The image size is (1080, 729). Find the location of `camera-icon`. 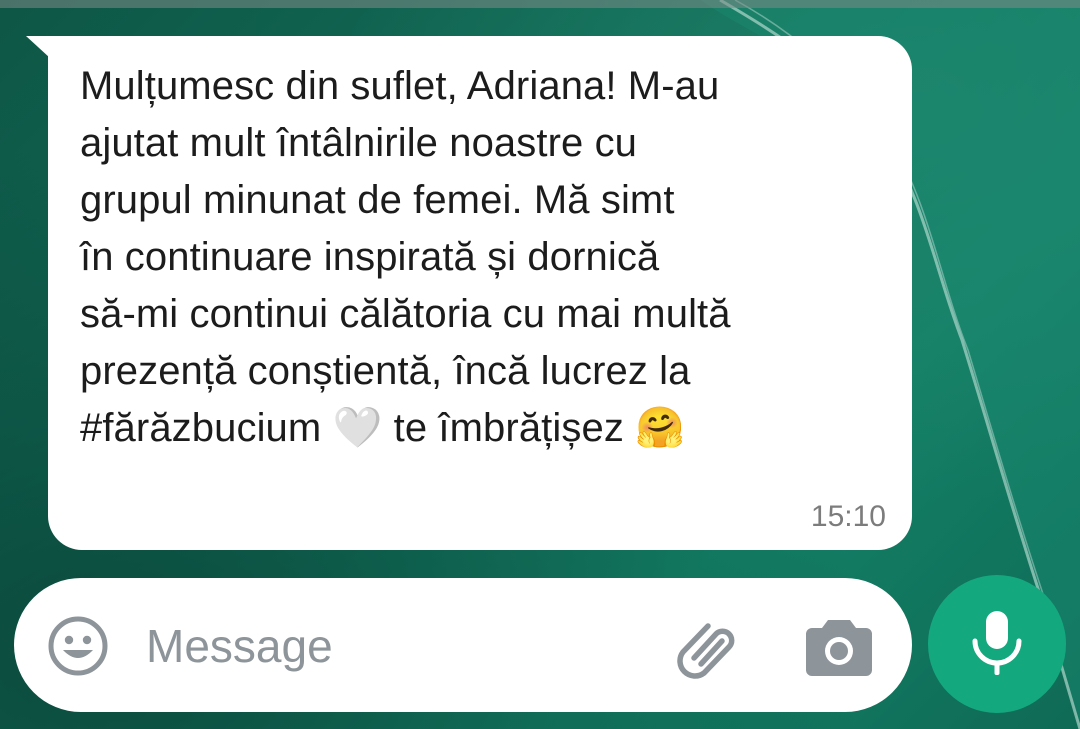

camera-icon is located at coordinates (839, 646).